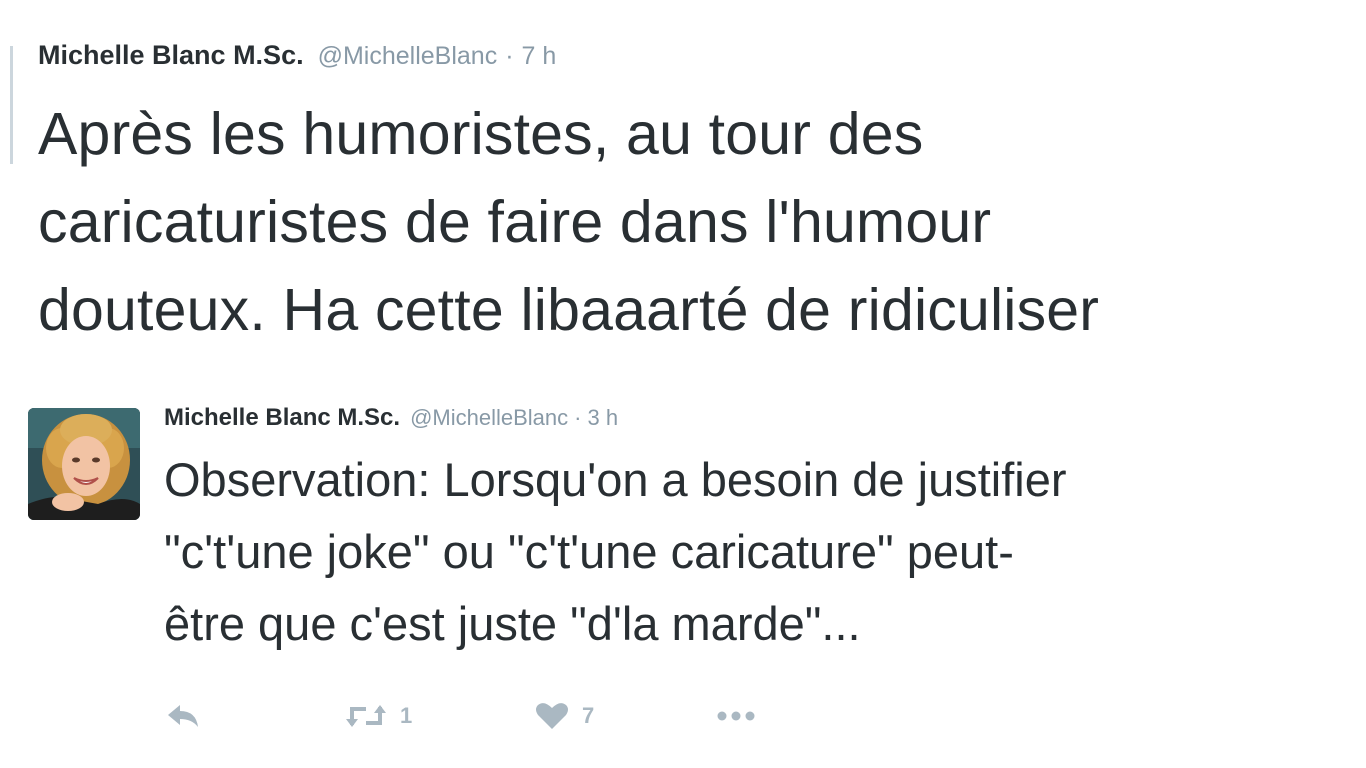  What do you see at coordinates (515, 222) in the screenshot?
I see `tweet-text-line: caricaturistes de faire dans l'humour` at bounding box center [515, 222].